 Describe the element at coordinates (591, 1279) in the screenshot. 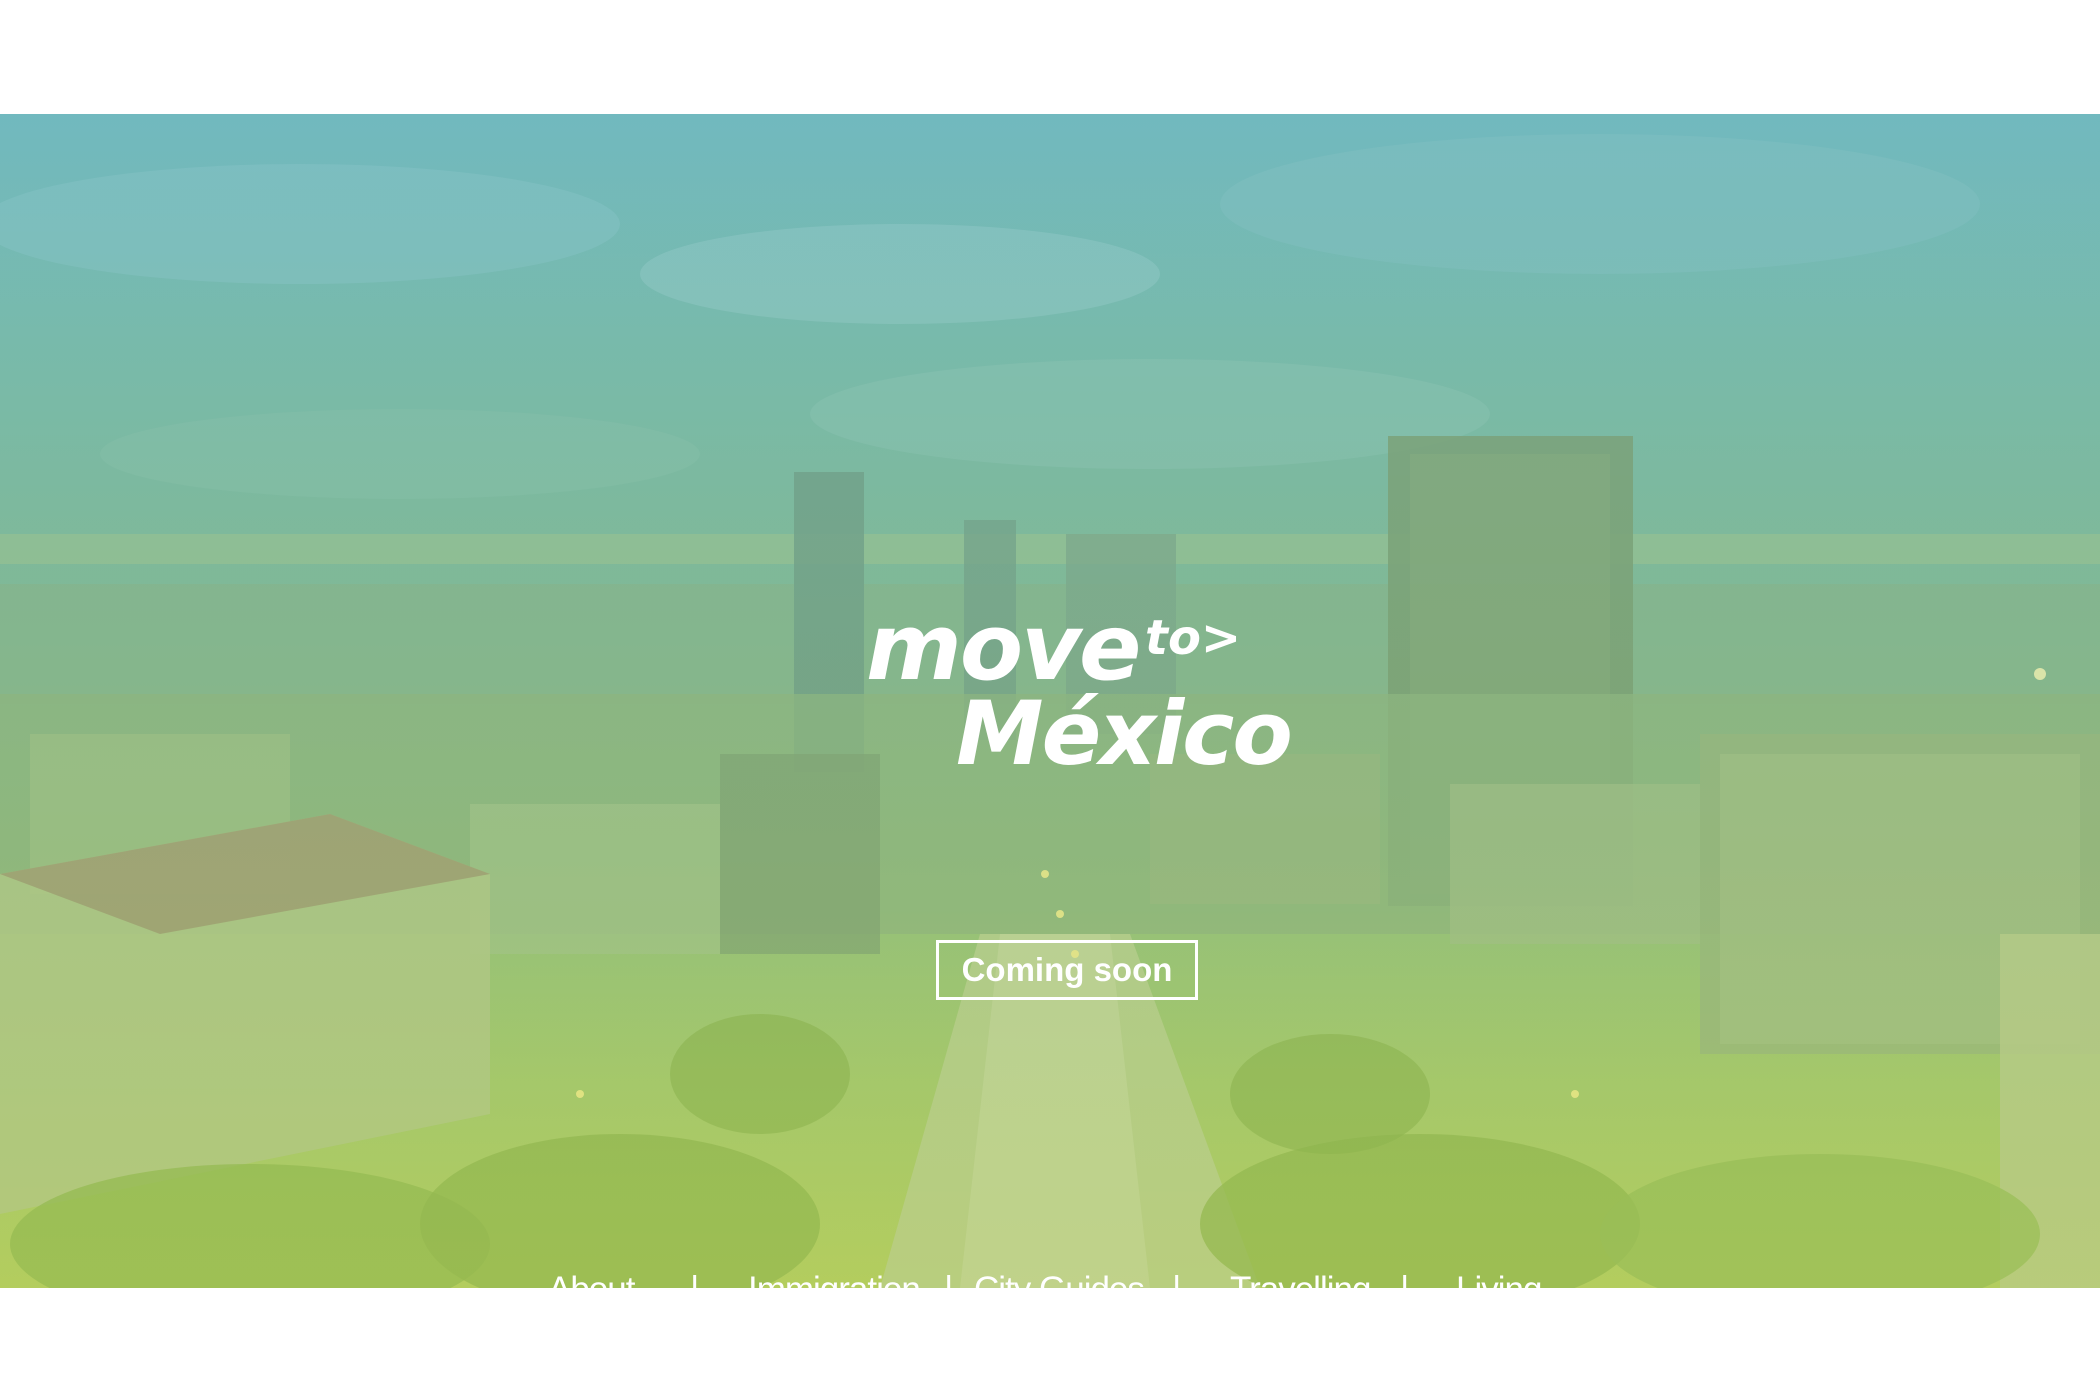

I see `nav-link-about: About` at that location.